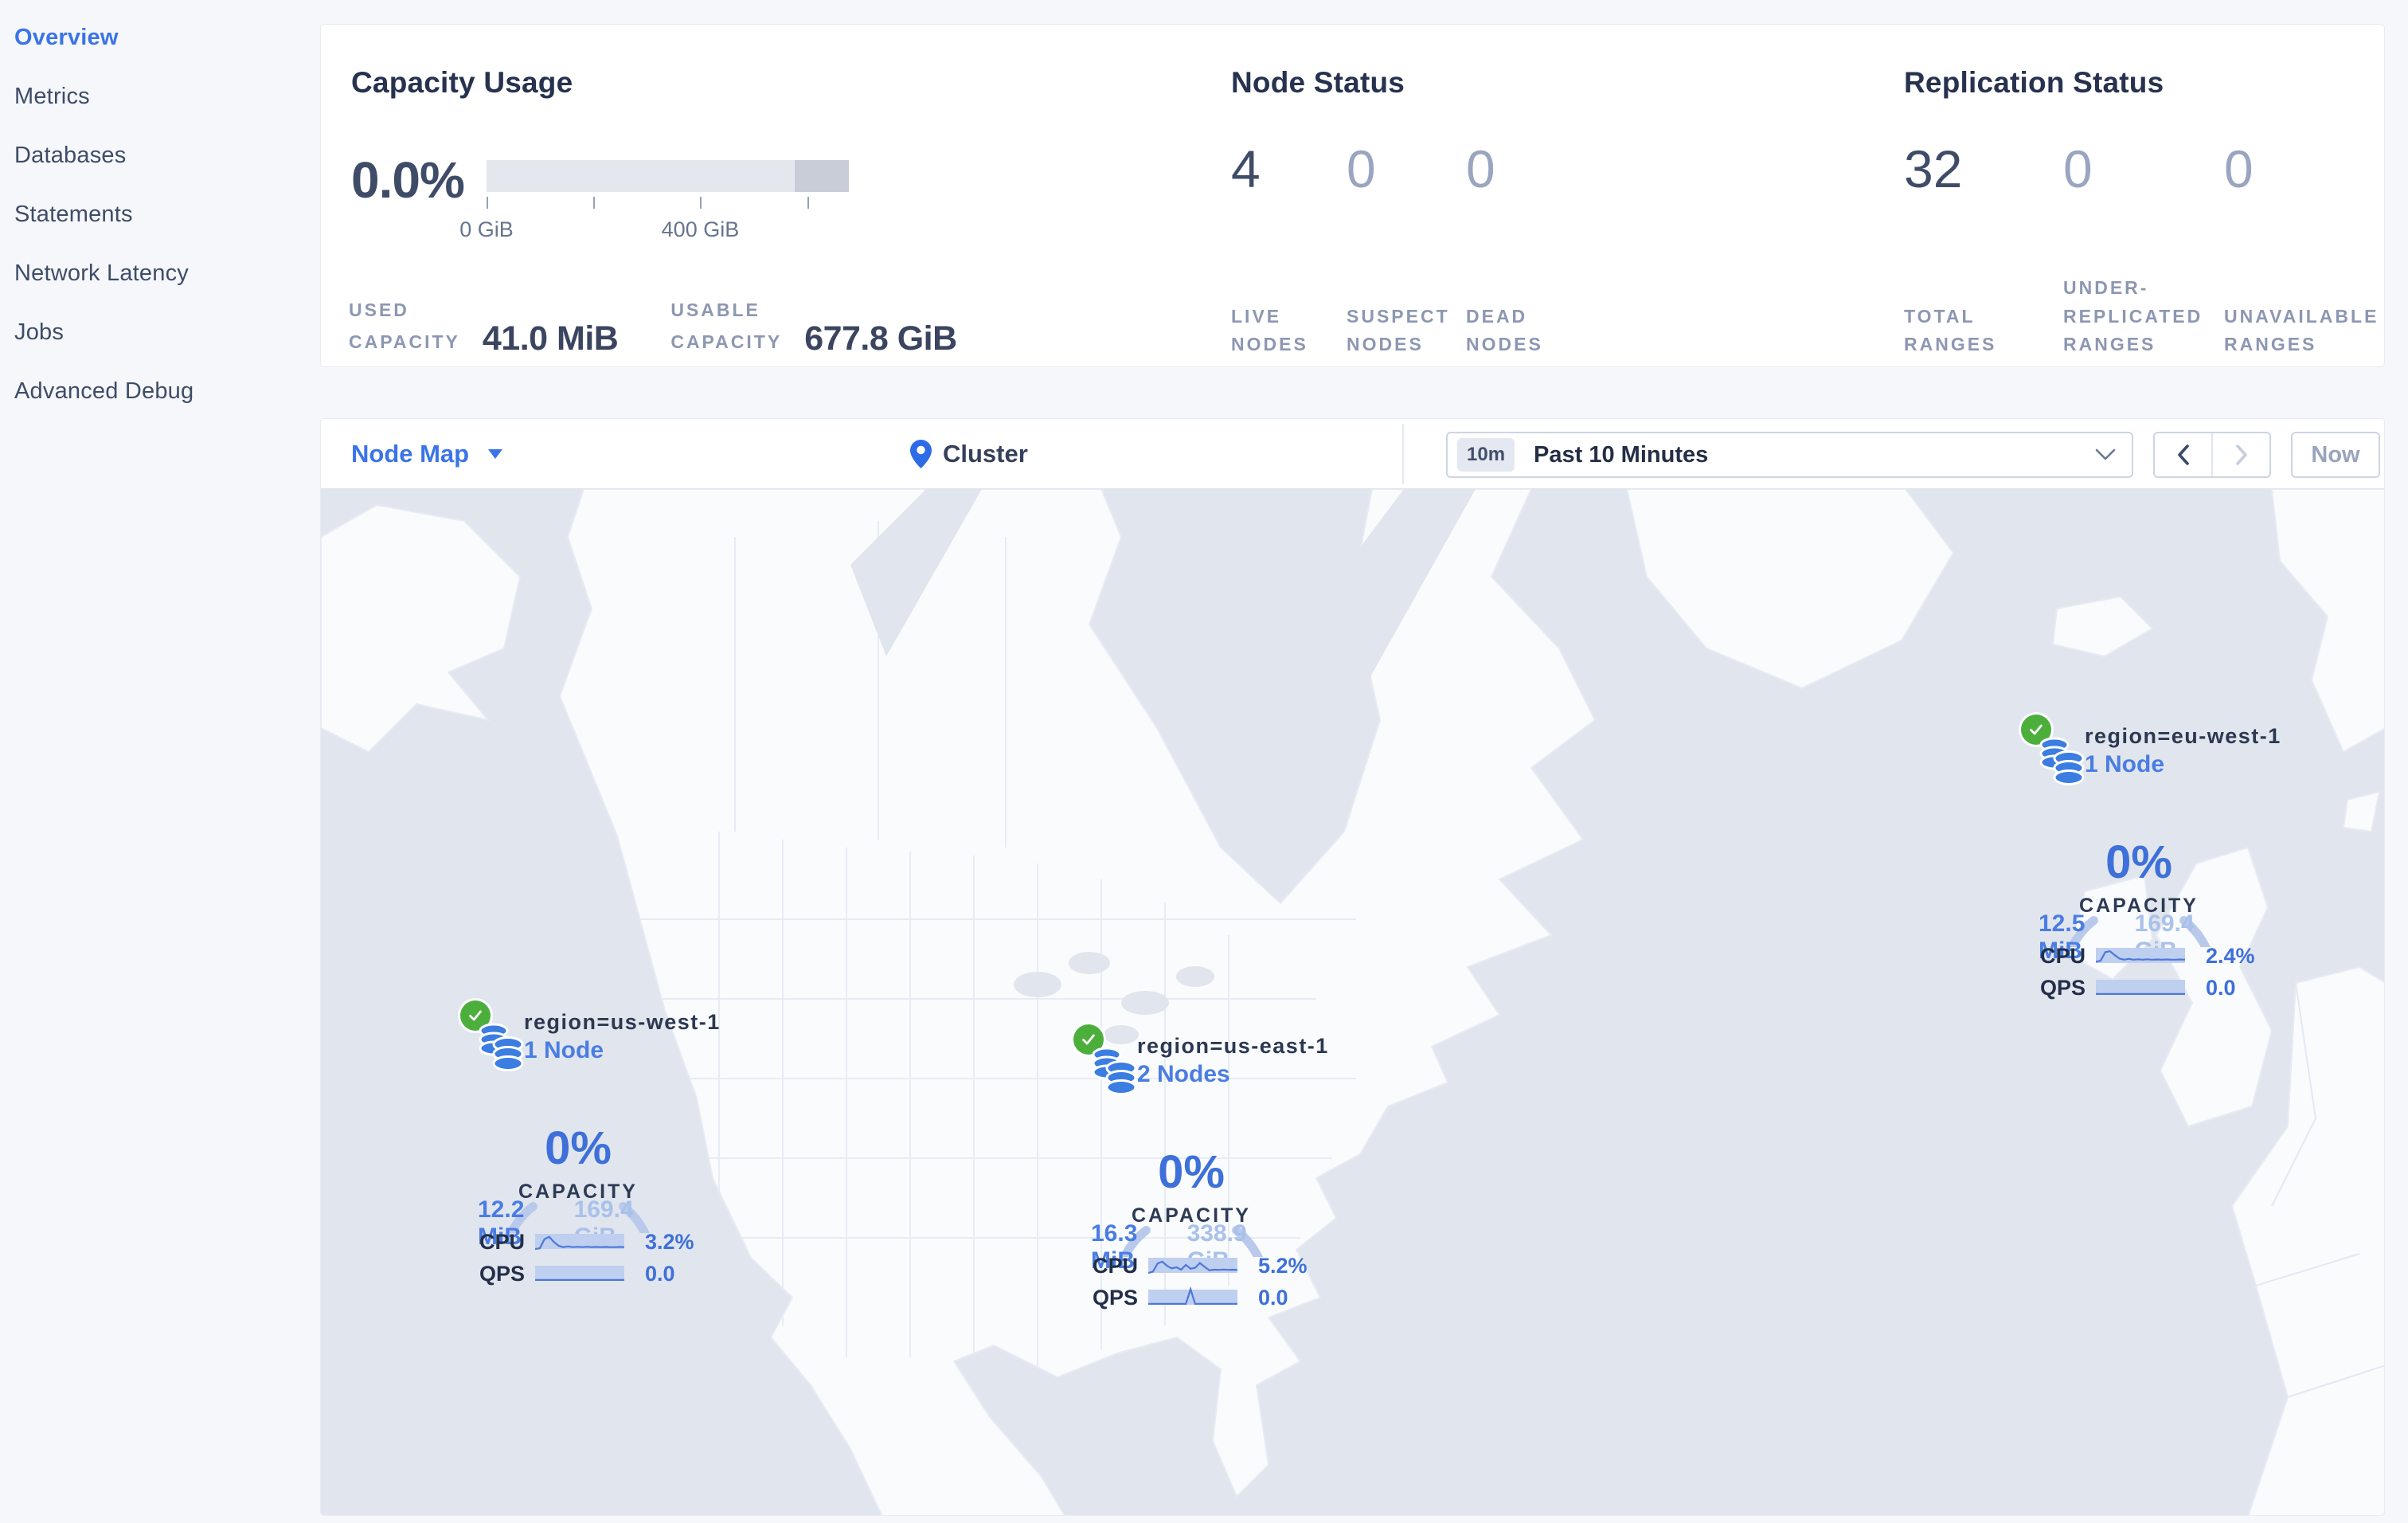  I want to click on under-replicated-ranges-metric: 0 UNDER- REPLICATED RANGES, so click(2143, 251).